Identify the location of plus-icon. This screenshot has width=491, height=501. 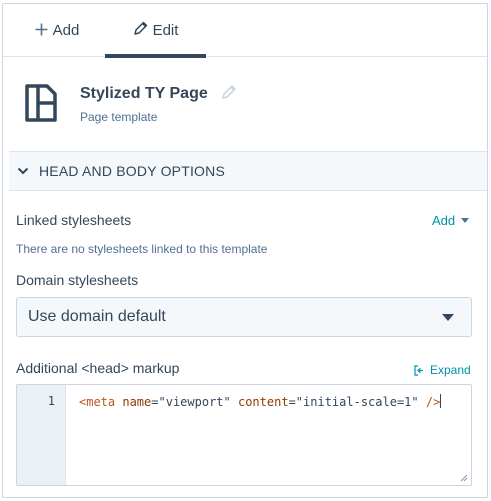
(41, 30).